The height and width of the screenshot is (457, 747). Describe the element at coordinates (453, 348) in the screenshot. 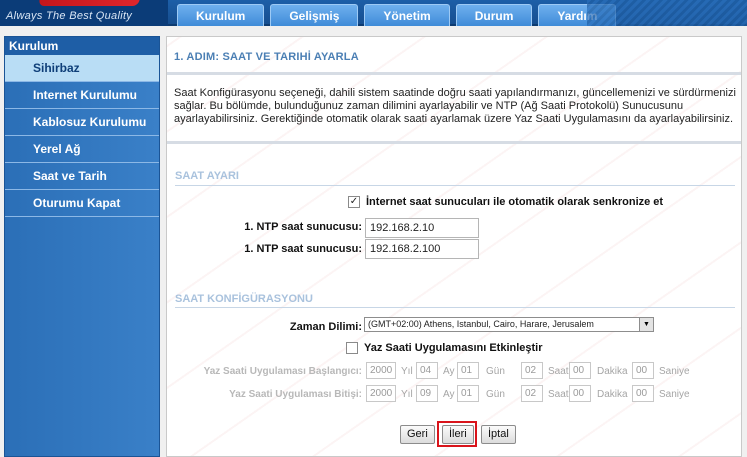

I see `dst-label: Yaz Saati Uygulamasını Etkinleştir` at that location.